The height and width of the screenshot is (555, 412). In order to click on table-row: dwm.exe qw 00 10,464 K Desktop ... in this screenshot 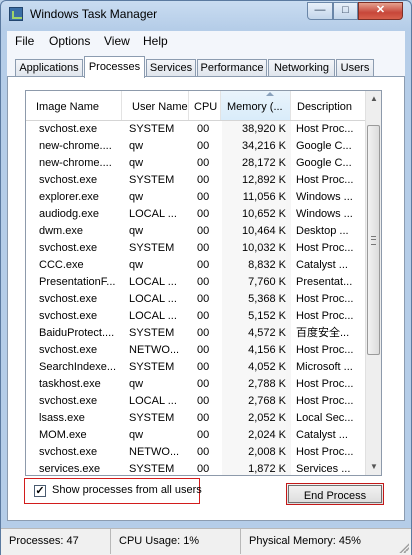, I will do `click(195, 231)`.